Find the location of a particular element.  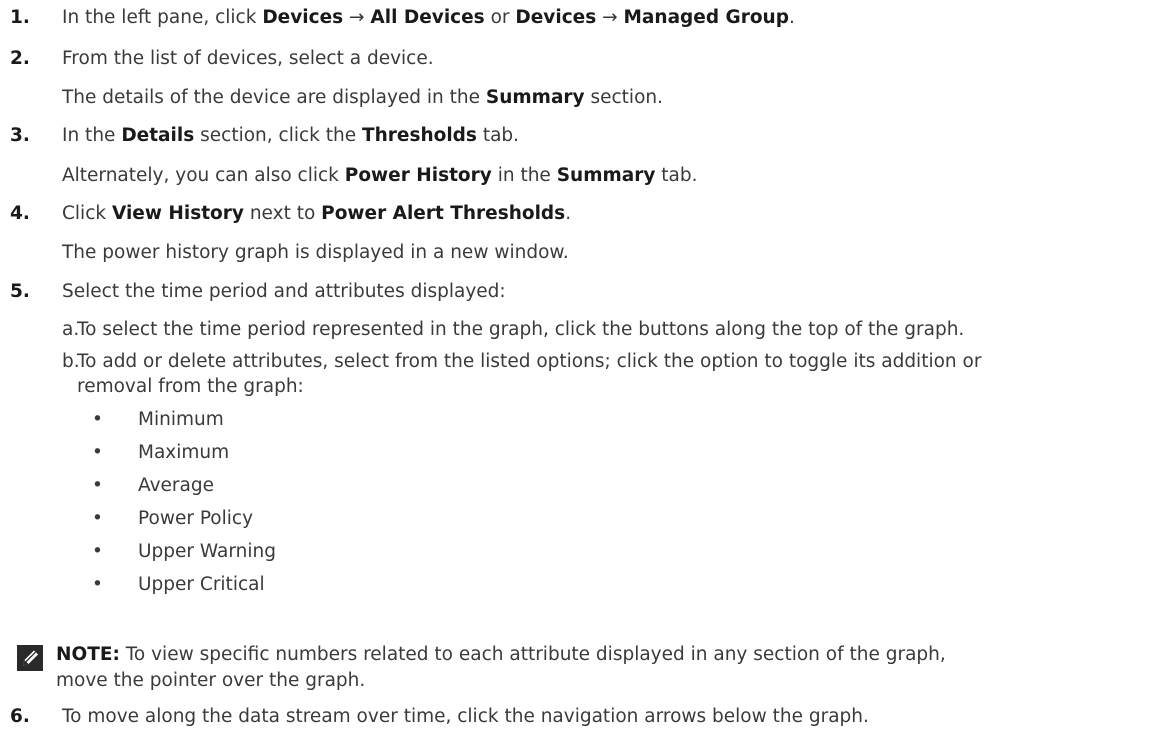

bullet-label: Minimum is located at coordinates (181, 419).